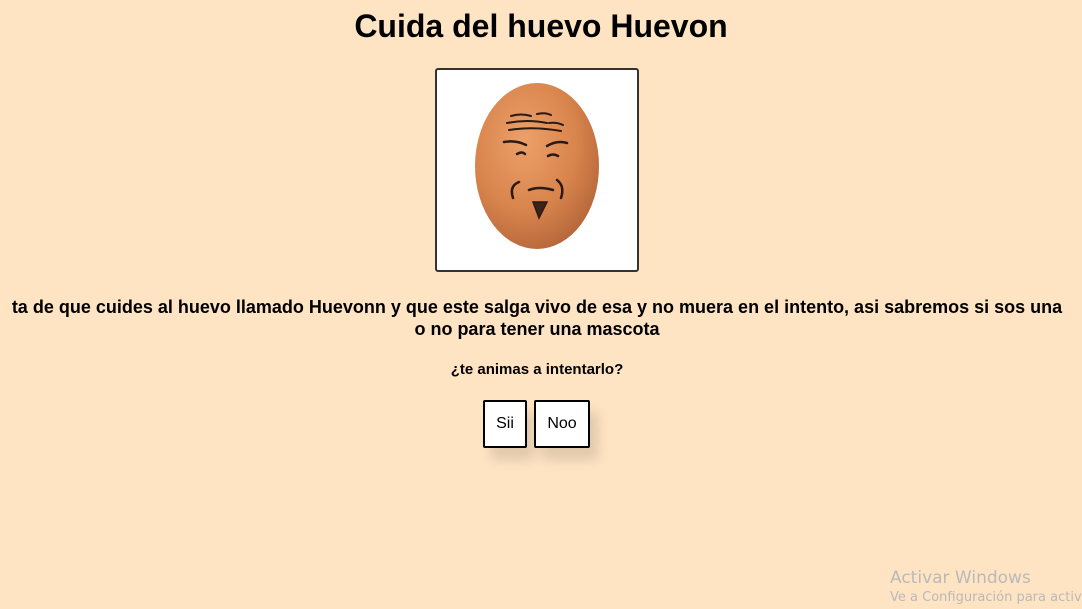 Image resolution: width=1082 pixels, height=609 pixels. What do you see at coordinates (537, 329) in the screenshot?
I see `description-line-2: o no para tener una mascota` at bounding box center [537, 329].